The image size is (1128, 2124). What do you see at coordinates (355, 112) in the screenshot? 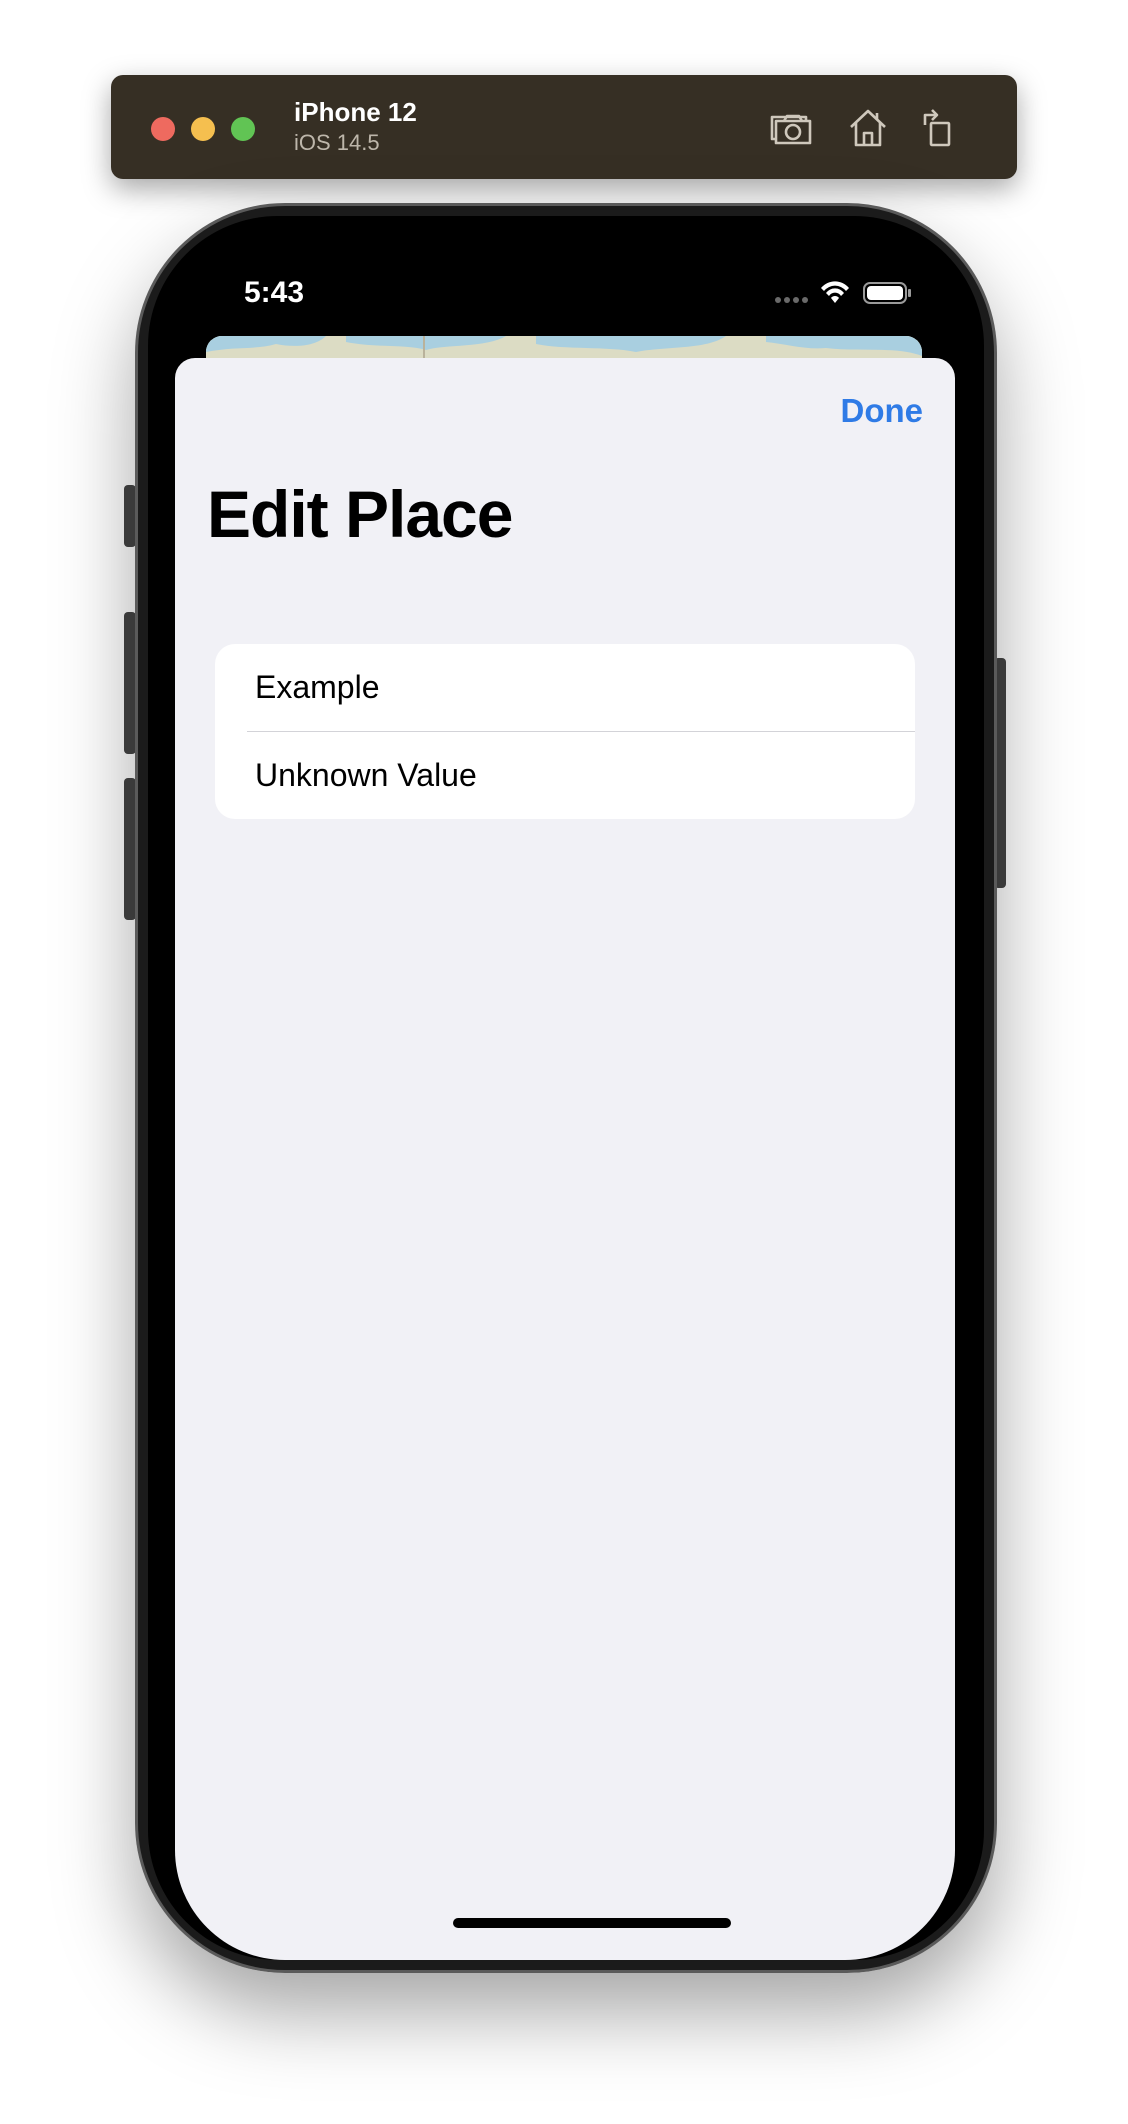
I see `device-name: iPhone 12` at bounding box center [355, 112].